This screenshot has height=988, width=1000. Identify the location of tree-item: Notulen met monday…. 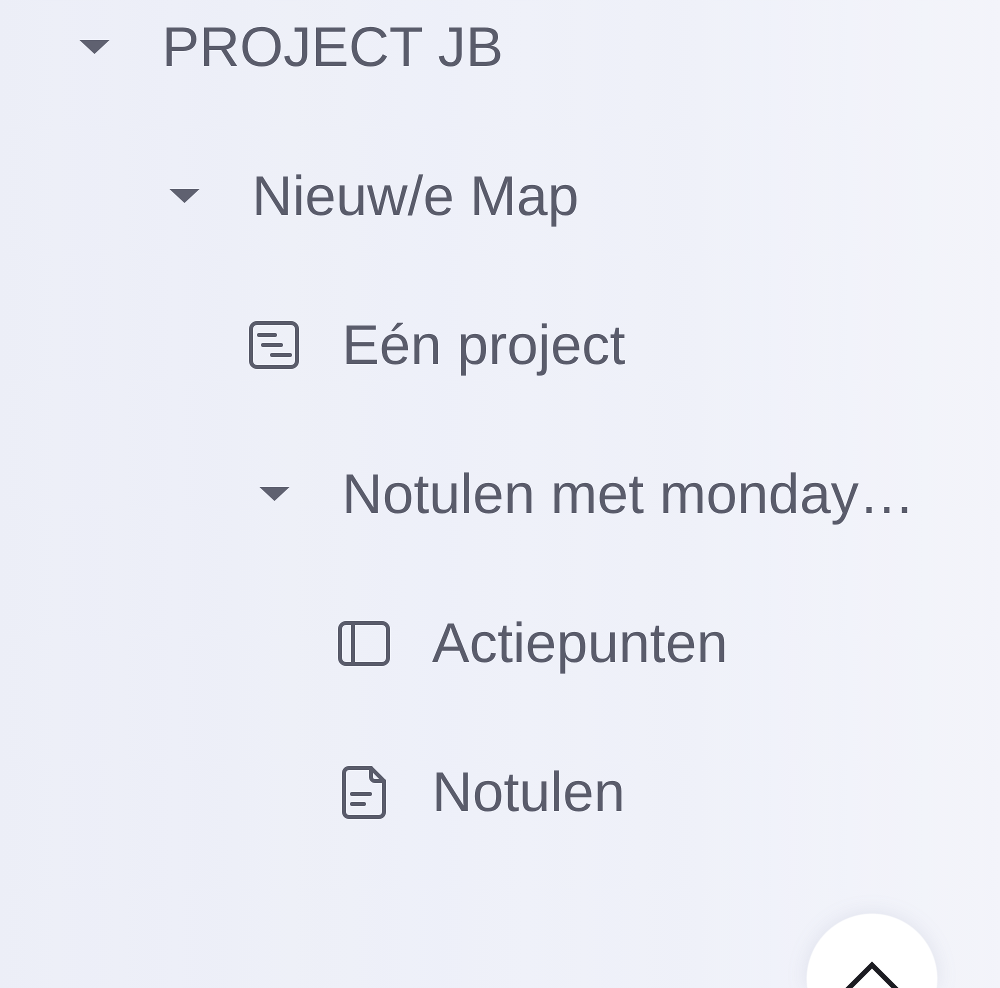
(578, 494).